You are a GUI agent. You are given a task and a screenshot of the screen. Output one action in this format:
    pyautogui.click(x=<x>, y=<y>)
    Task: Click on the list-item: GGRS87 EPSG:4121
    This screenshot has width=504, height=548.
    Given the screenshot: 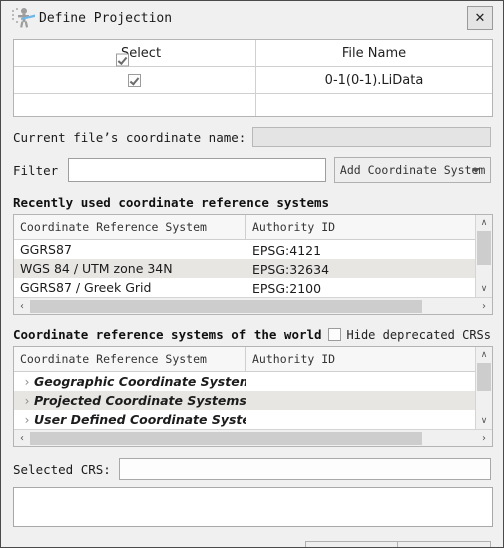 What is the action you would take?
    pyautogui.click(x=244, y=249)
    